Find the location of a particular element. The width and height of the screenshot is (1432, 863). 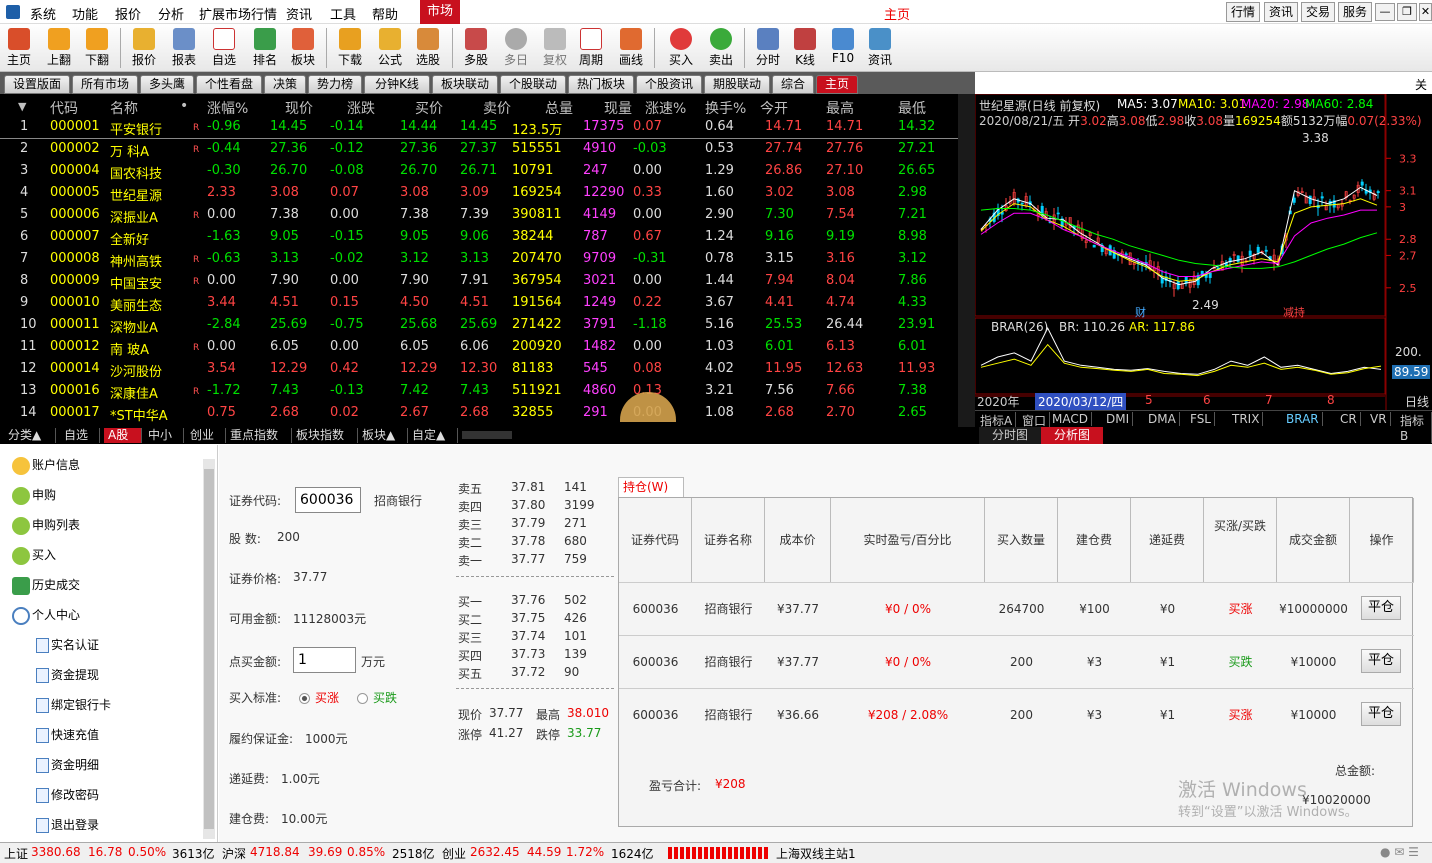

menu-news: 资讯 is located at coordinates (299, 13).